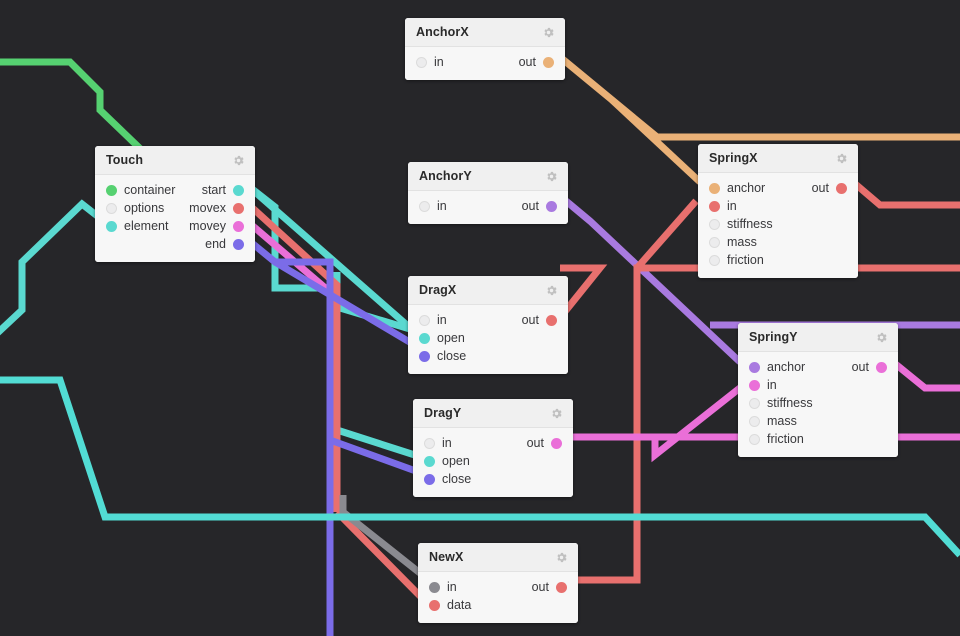 This screenshot has width=960, height=636. What do you see at coordinates (175, 190) in the screenshot?
I see `port-row: container start` at bounding box center [175, 190].